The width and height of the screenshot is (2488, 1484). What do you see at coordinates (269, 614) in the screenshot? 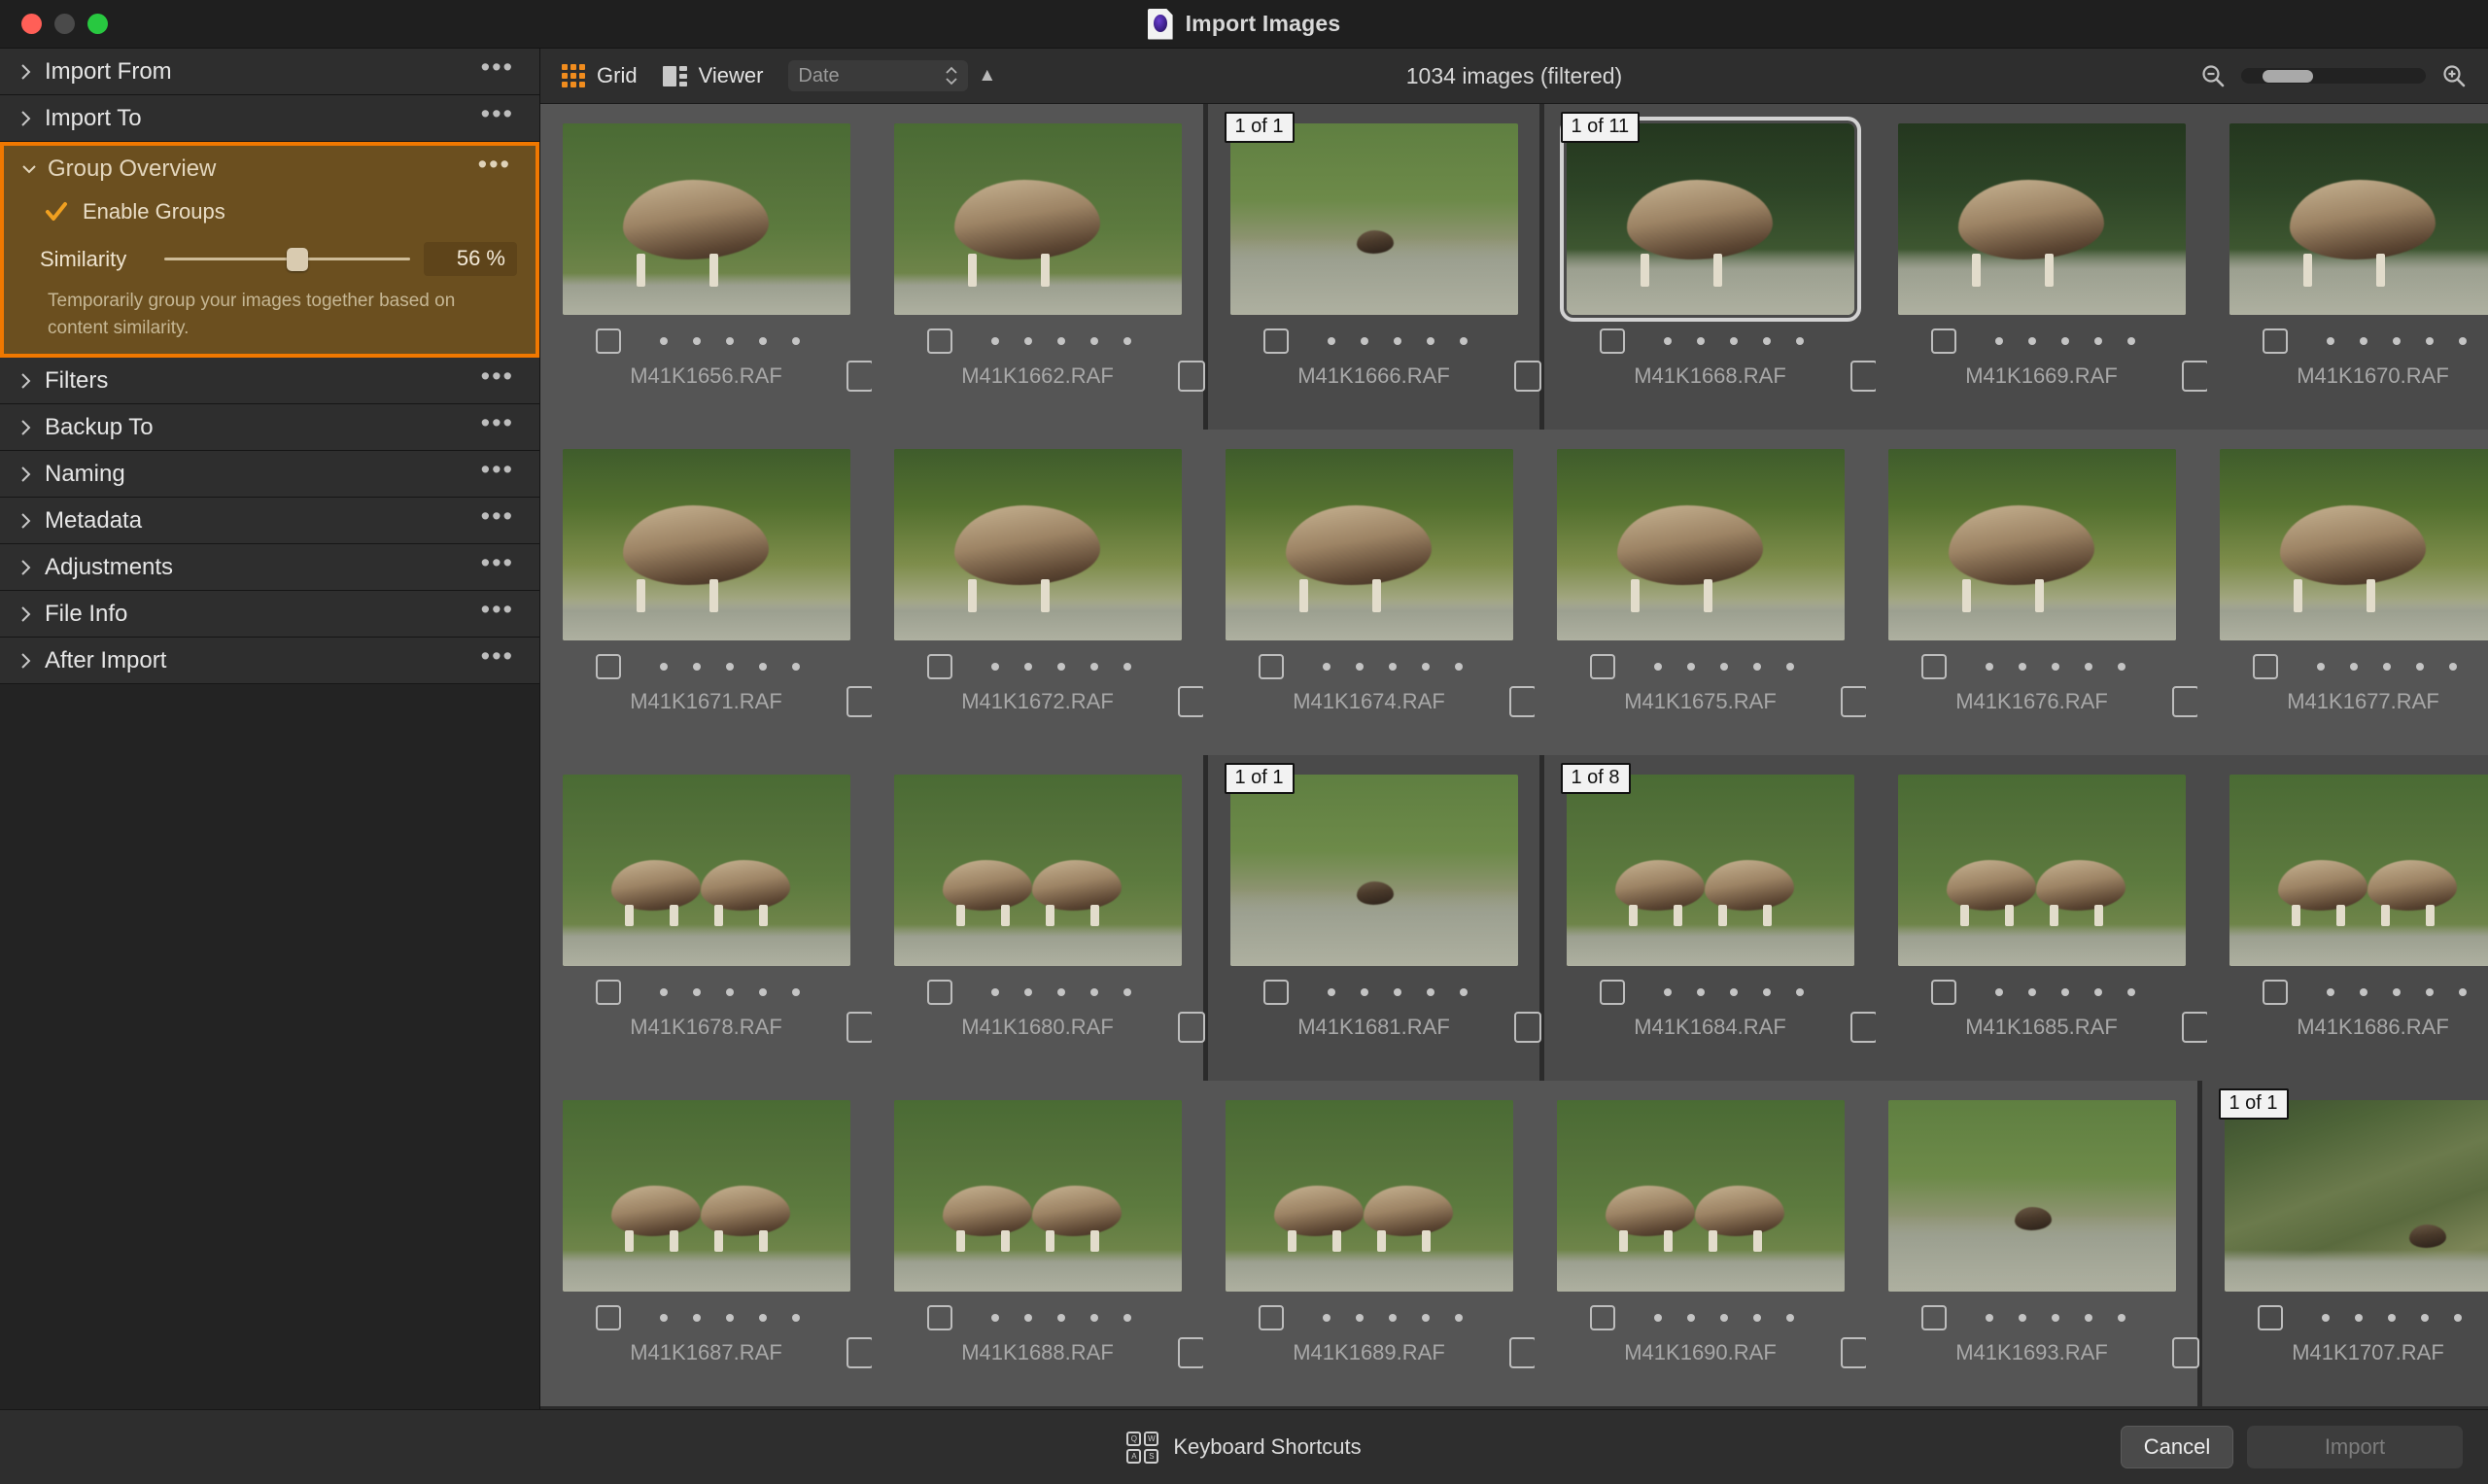
I see `sidebar-item-file-info: File Info •••` at bounding box center [269, 614].